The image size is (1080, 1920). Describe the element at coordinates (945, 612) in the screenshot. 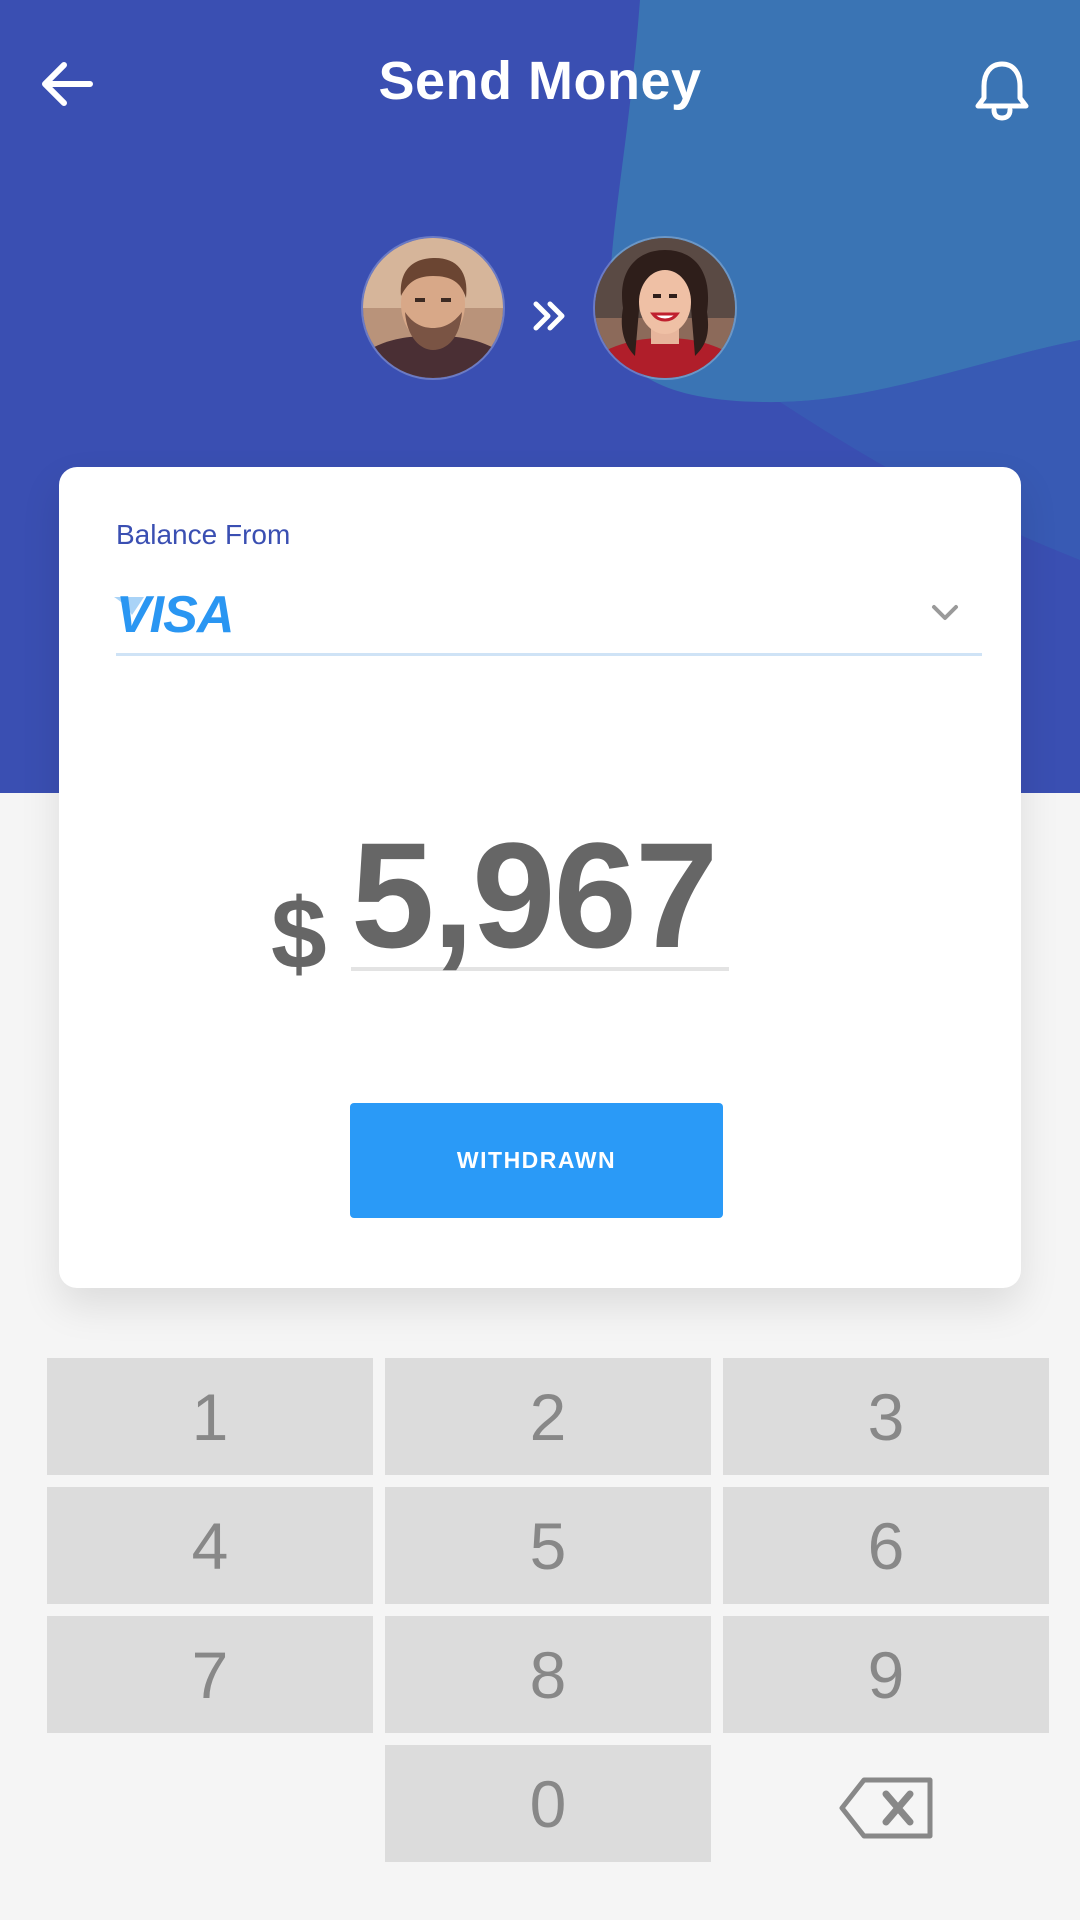

I see `chevron-down-icon` at that location.